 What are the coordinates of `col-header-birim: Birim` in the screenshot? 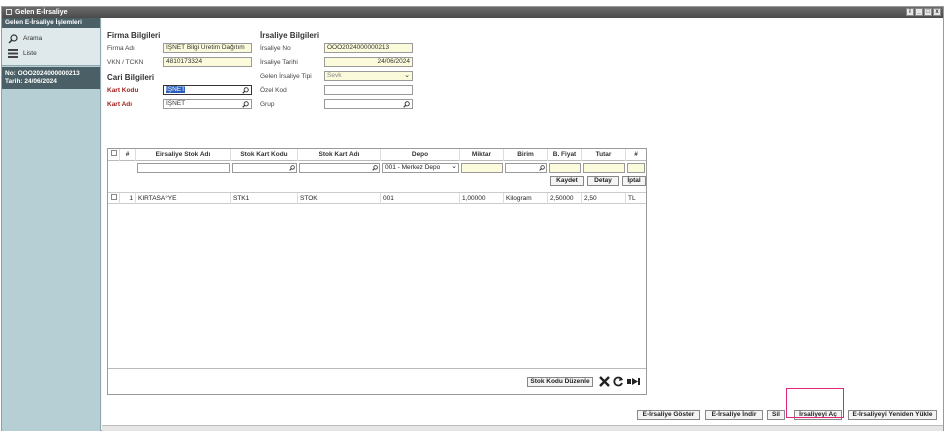 It's located at (526, 155).